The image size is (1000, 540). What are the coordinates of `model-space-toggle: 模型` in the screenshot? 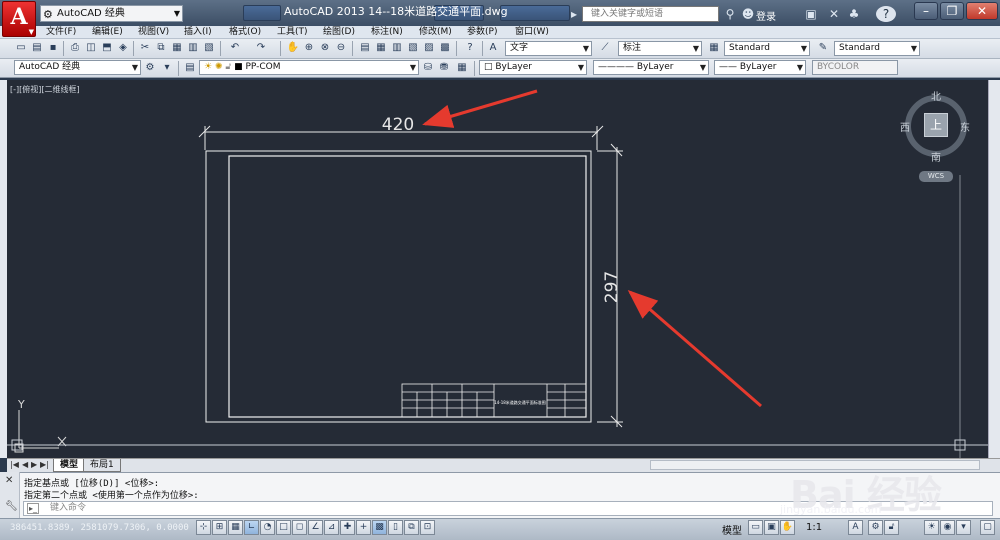 It's located at (732, 529).